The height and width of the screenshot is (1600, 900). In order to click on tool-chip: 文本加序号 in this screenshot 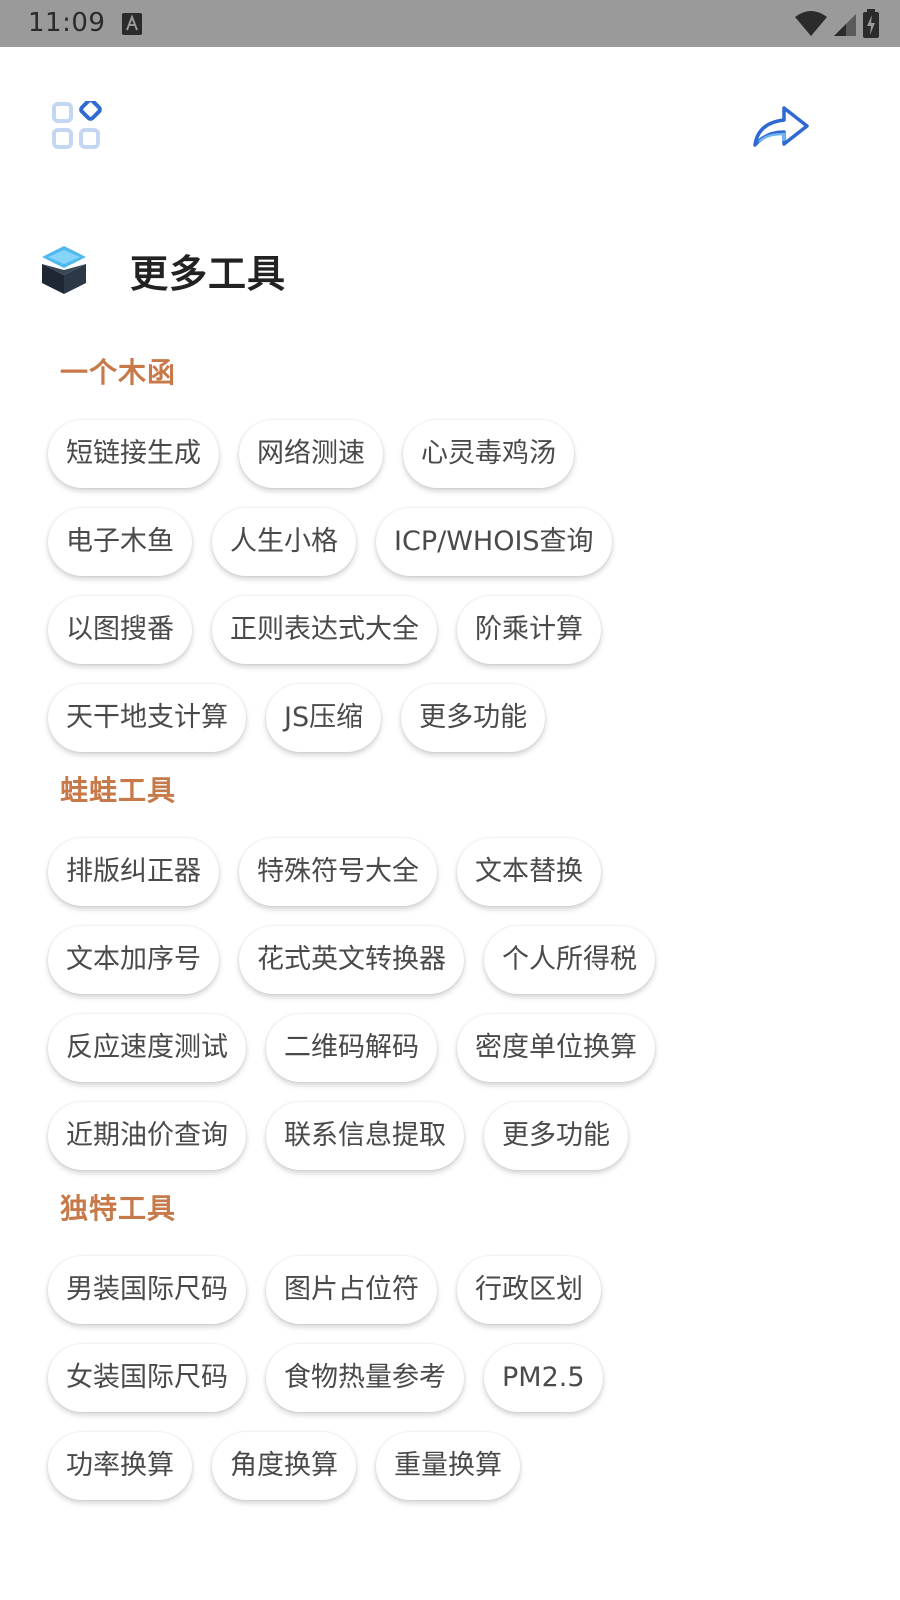, I will do `click(133, 960)`.